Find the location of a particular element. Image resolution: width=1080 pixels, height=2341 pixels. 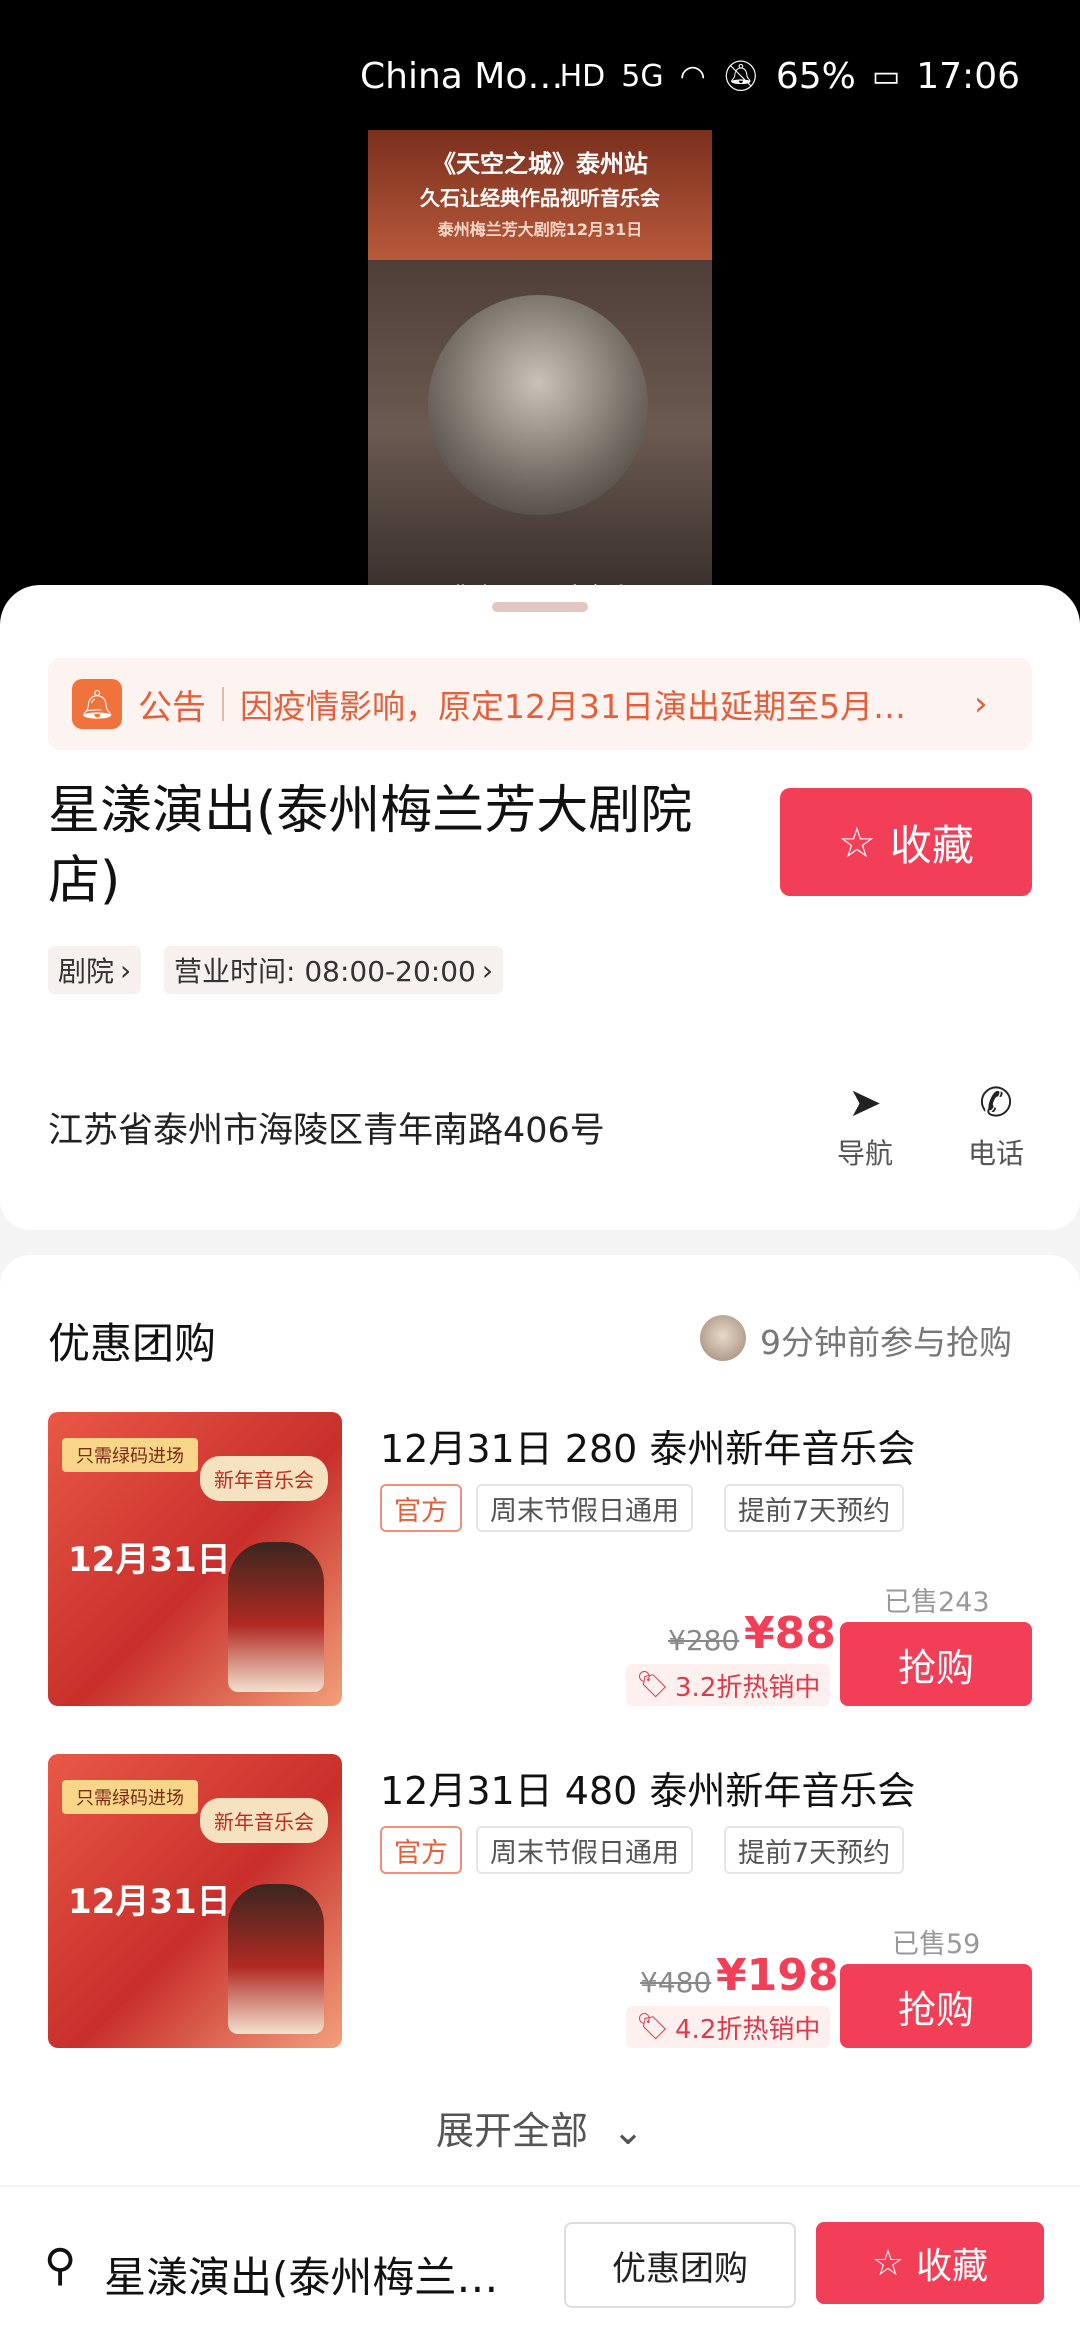

conductor-photo is located at coordinates (538, 405).